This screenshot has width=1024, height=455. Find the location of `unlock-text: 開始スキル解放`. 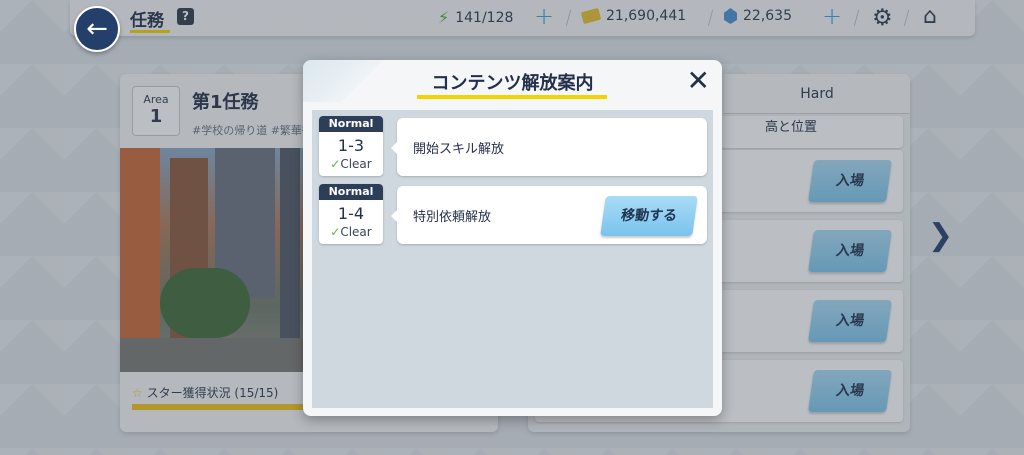

unlock-text: 開始スキル解放 is located at coordinates (459, 149).